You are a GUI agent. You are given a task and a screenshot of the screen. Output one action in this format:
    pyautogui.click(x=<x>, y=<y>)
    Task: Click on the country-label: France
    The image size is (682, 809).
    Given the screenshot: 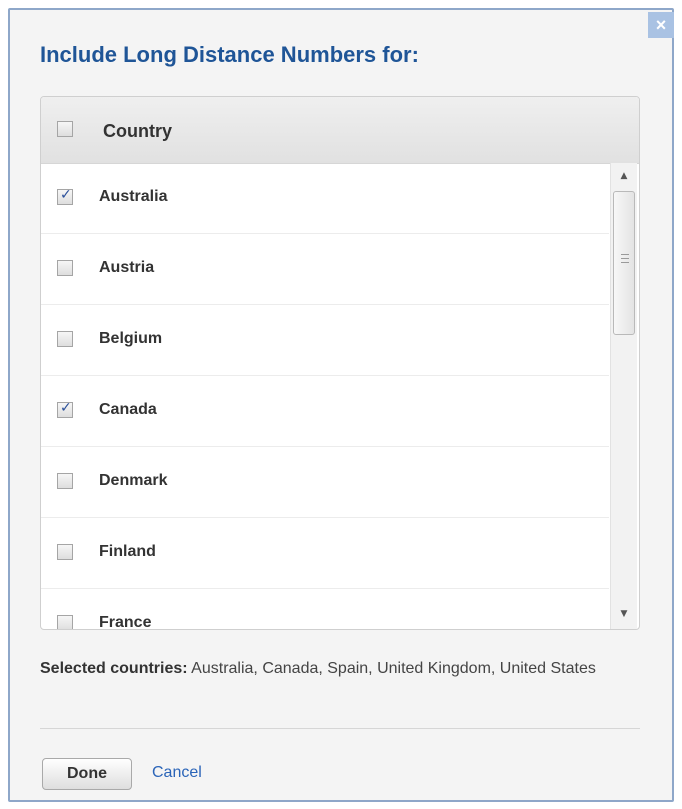 What is the action you would take?
    pyautogui.click(x=125, y=621)
    